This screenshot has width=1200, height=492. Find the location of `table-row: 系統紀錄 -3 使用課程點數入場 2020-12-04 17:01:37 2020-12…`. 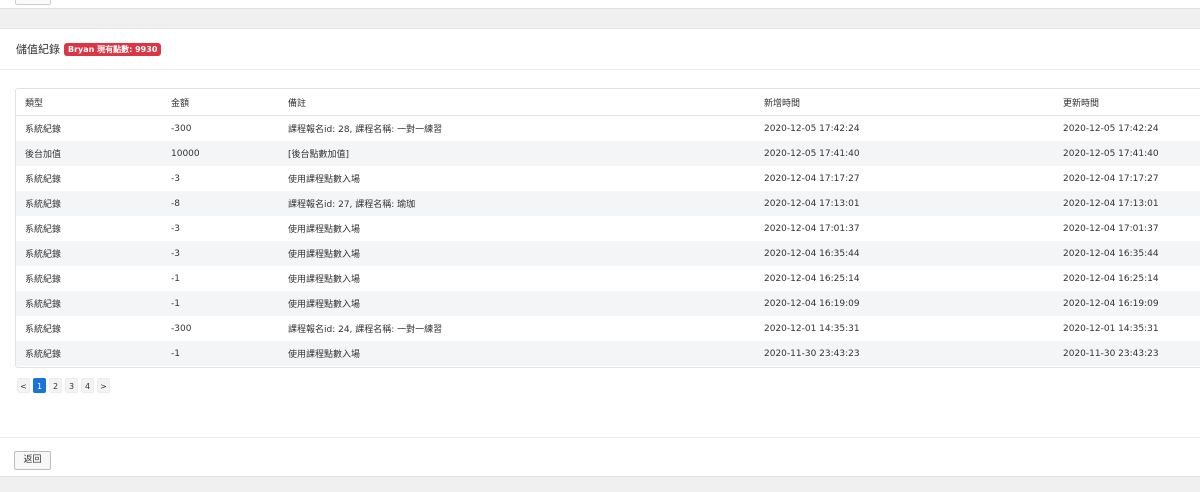

table-row: 系統紀錄 -3 使用課程點數入場 2020-12-04 17:01:37 2020-12… is located at coordinates (608, 228).